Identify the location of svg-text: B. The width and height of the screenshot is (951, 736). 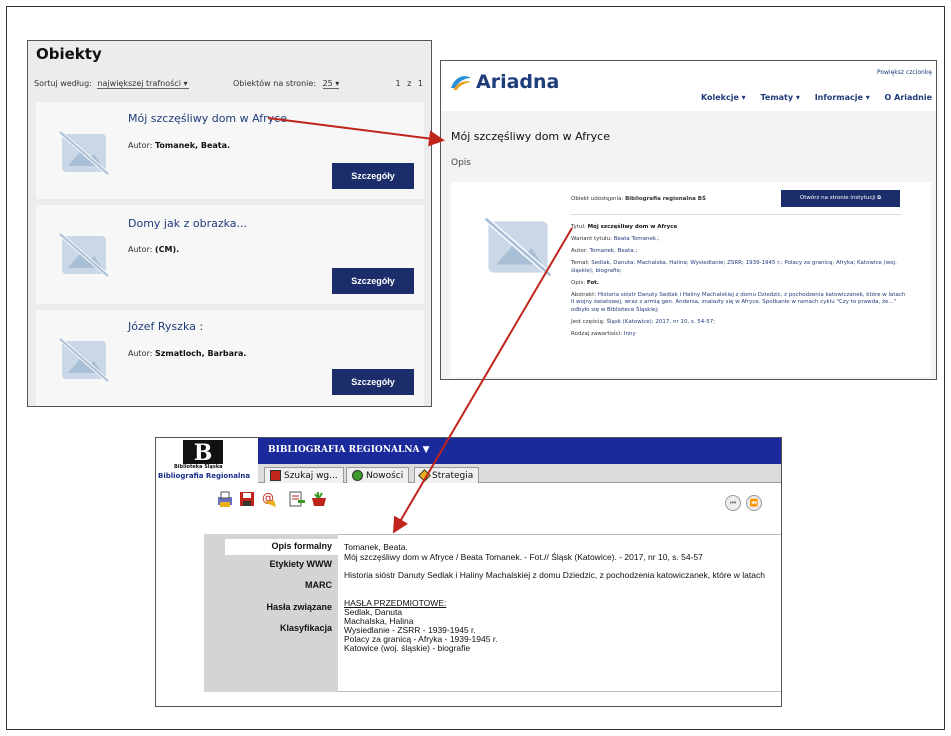
(203, 452).